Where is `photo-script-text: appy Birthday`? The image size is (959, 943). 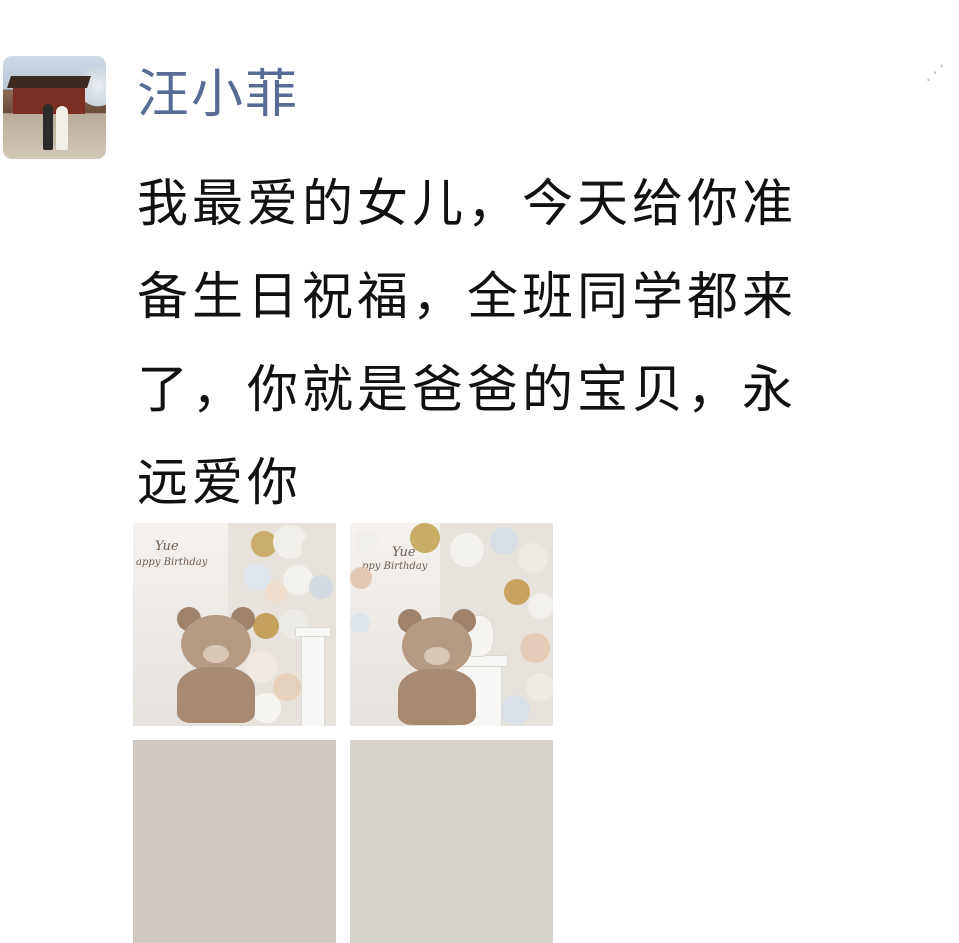
photo-script-text: appy Birthday is located at coordinates (172, 562).